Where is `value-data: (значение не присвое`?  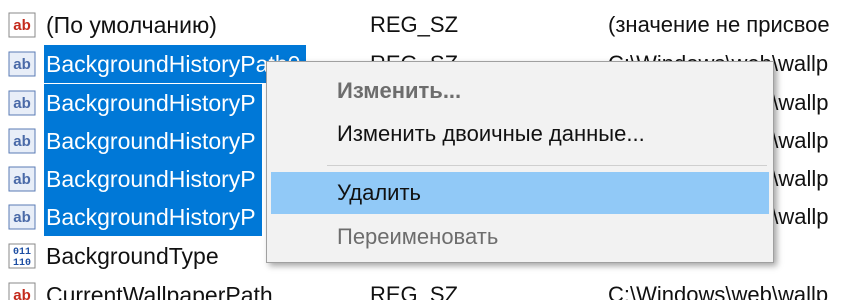 value-data: (значение не присвое is located at coordinates (719, 24).